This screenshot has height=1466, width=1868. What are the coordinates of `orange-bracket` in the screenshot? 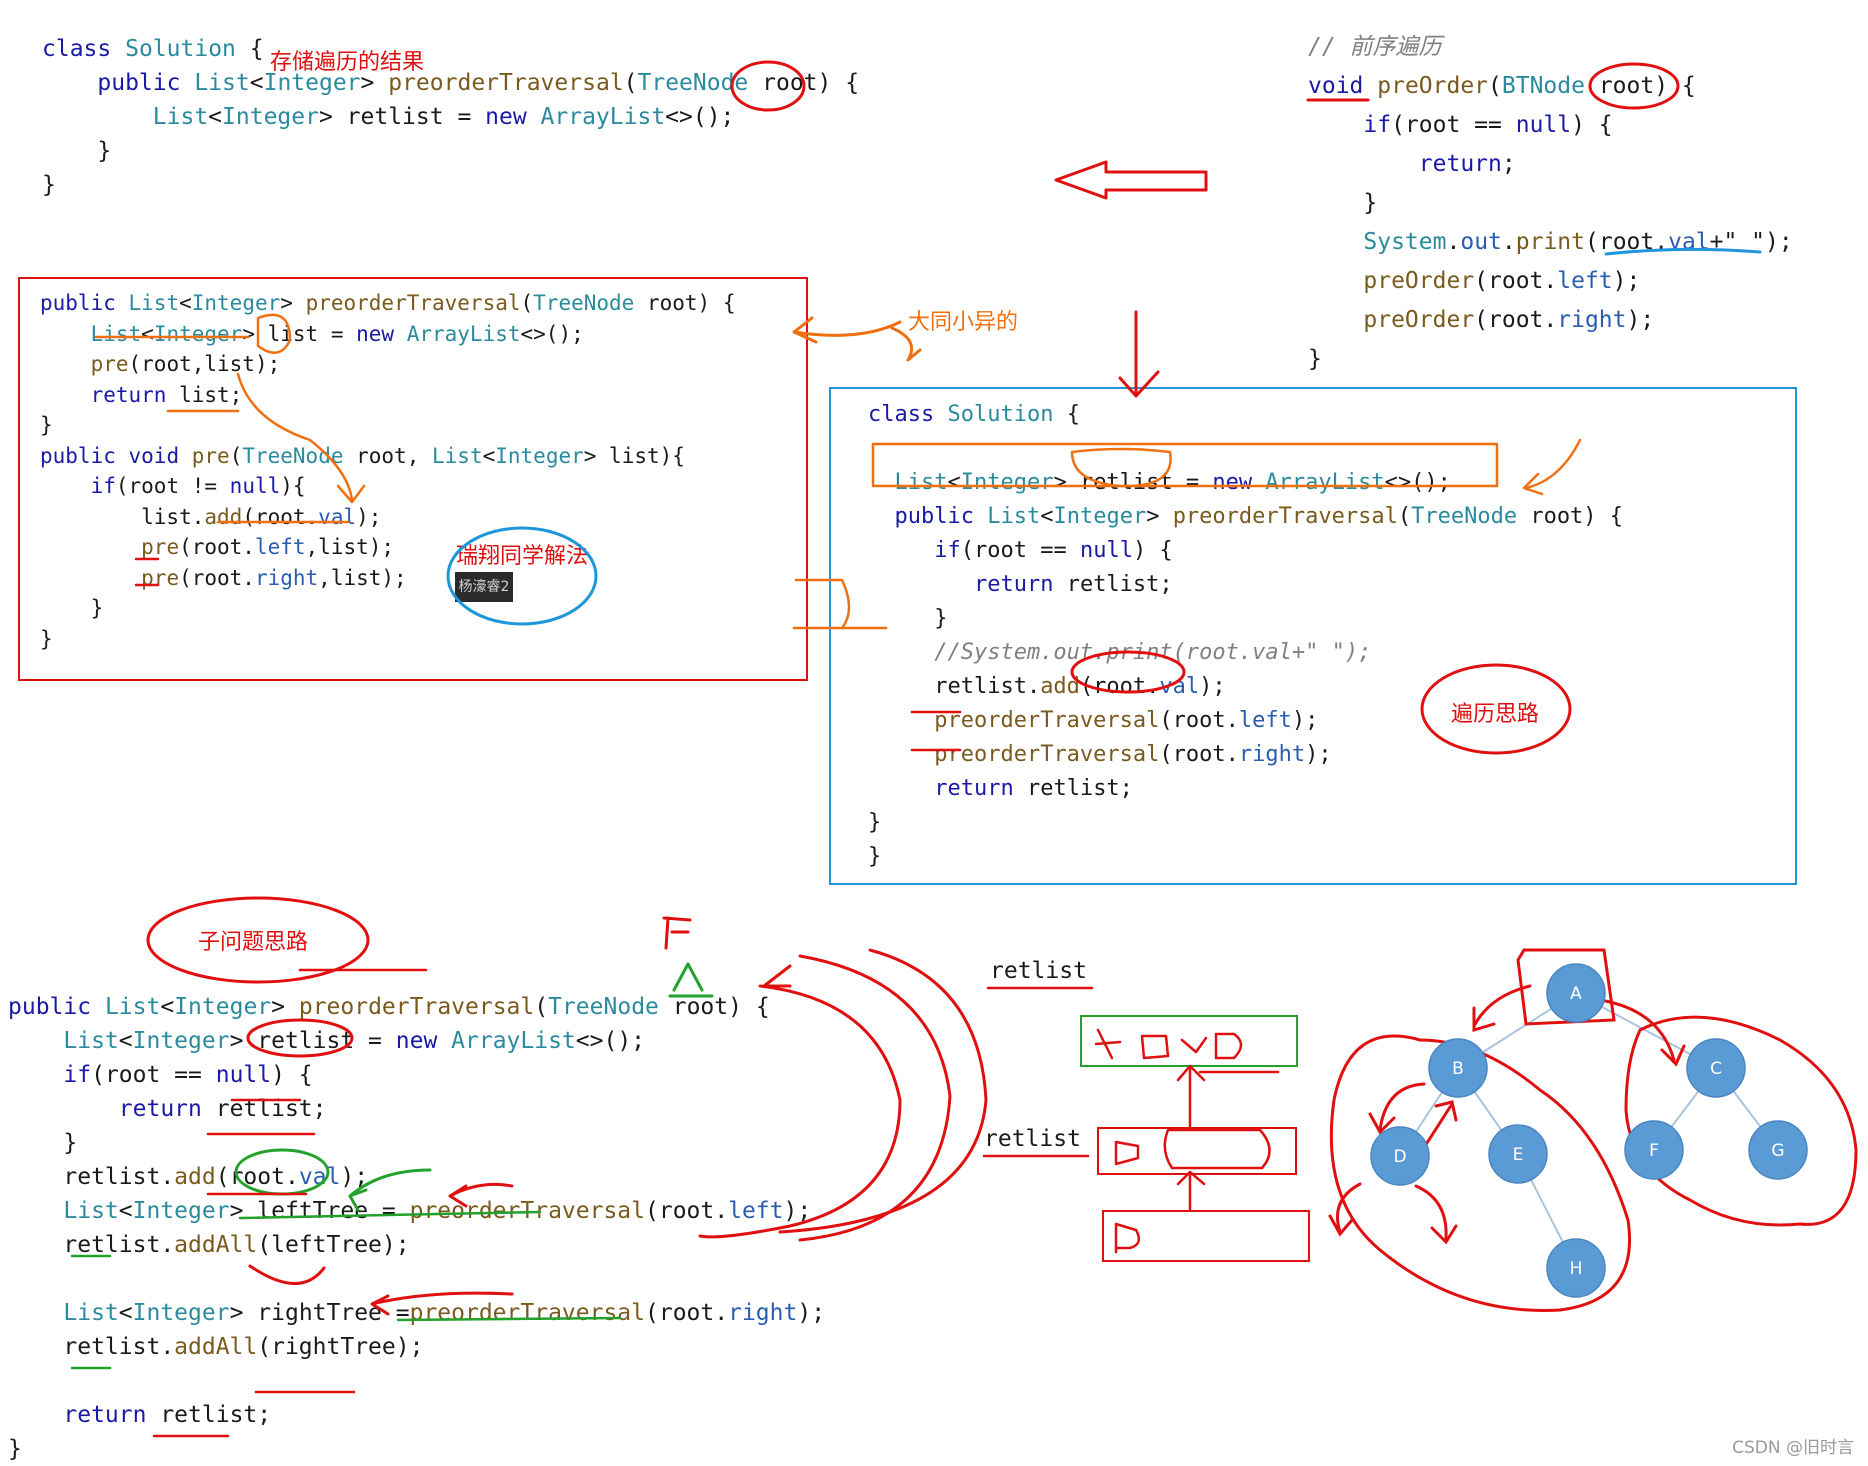 It's located at (840, 604).